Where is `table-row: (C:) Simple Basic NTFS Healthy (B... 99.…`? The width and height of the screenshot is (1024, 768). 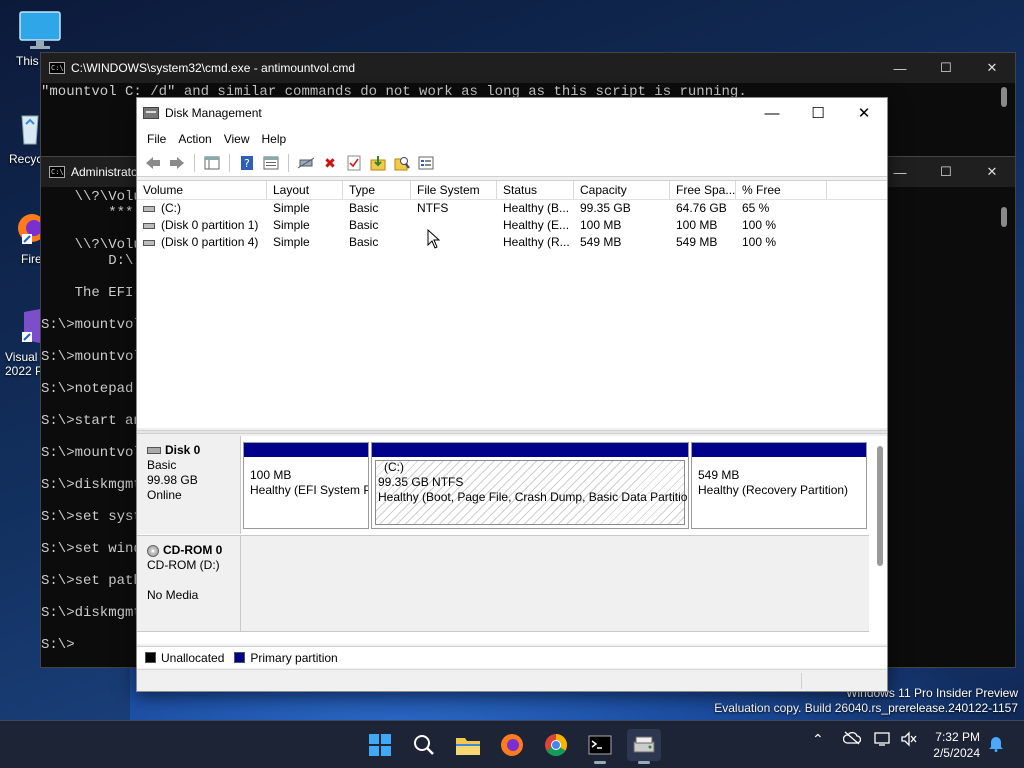
table-row: (C:) Simple Basic NTFS Healthy (B... 99.… is located at coordinates (512, 208).